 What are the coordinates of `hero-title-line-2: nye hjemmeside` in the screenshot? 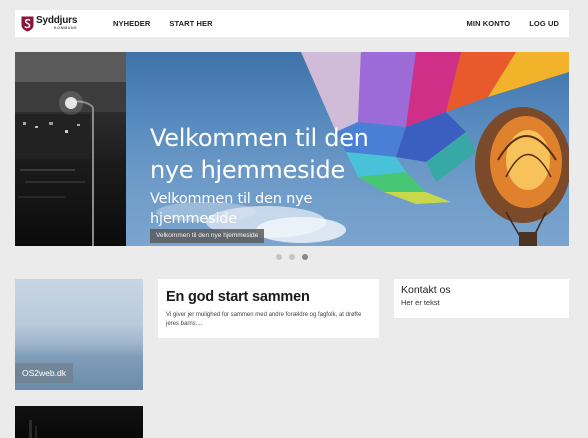 It's located at (247, 170).